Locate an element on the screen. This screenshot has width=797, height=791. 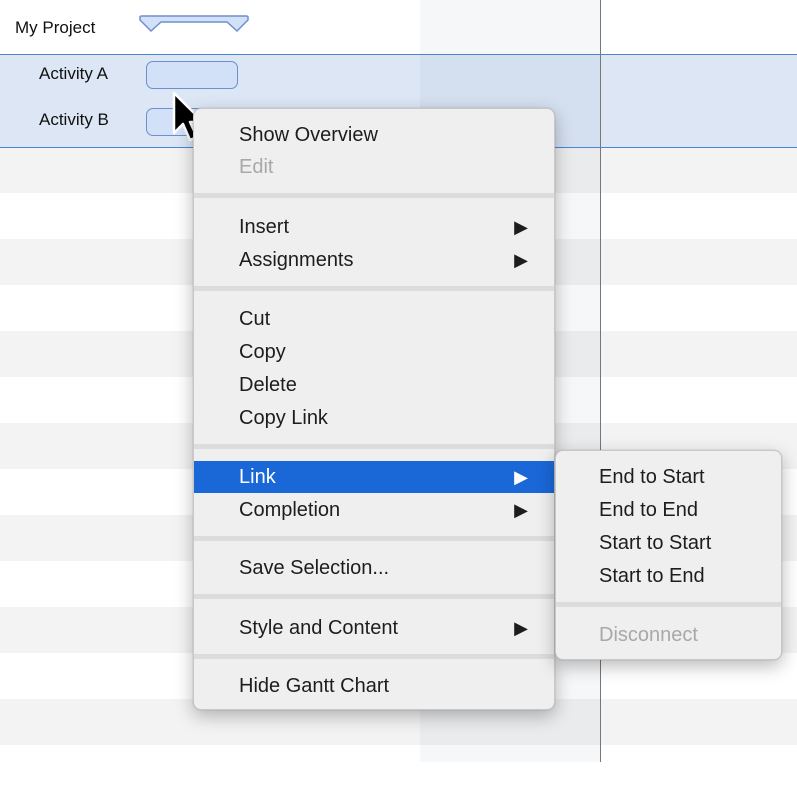
submenu-item-start-to-end: Start to End is located at coordinates (668, 576).